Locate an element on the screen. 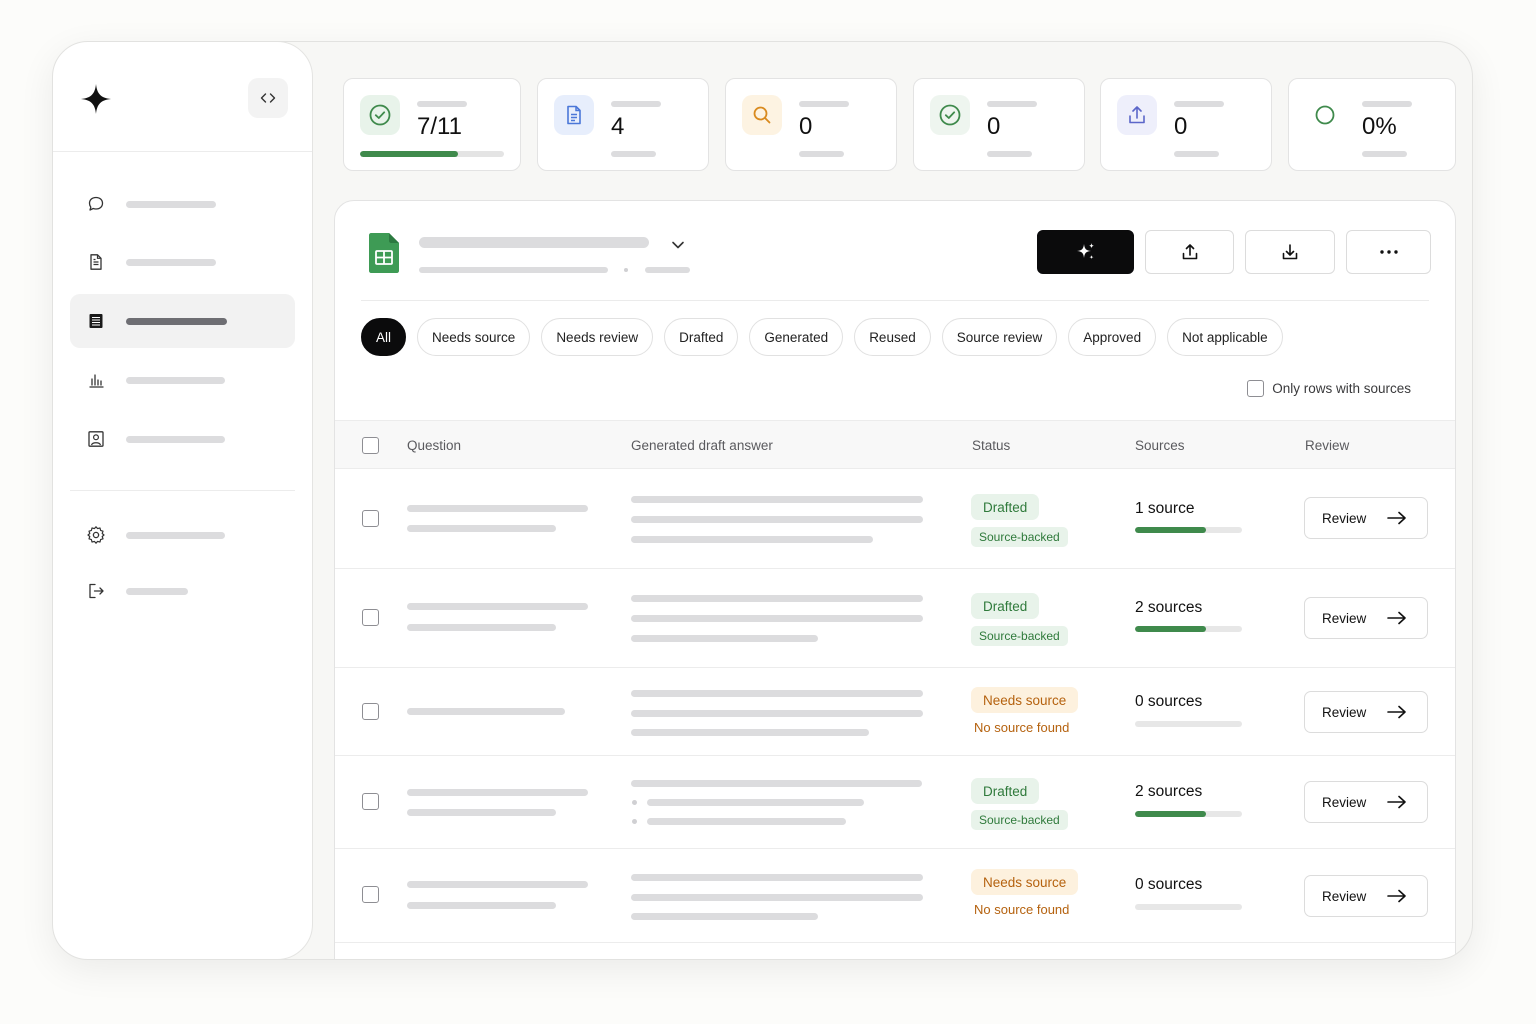  filter-chip-drafted: Drafted is located at coordinates (701, 337).